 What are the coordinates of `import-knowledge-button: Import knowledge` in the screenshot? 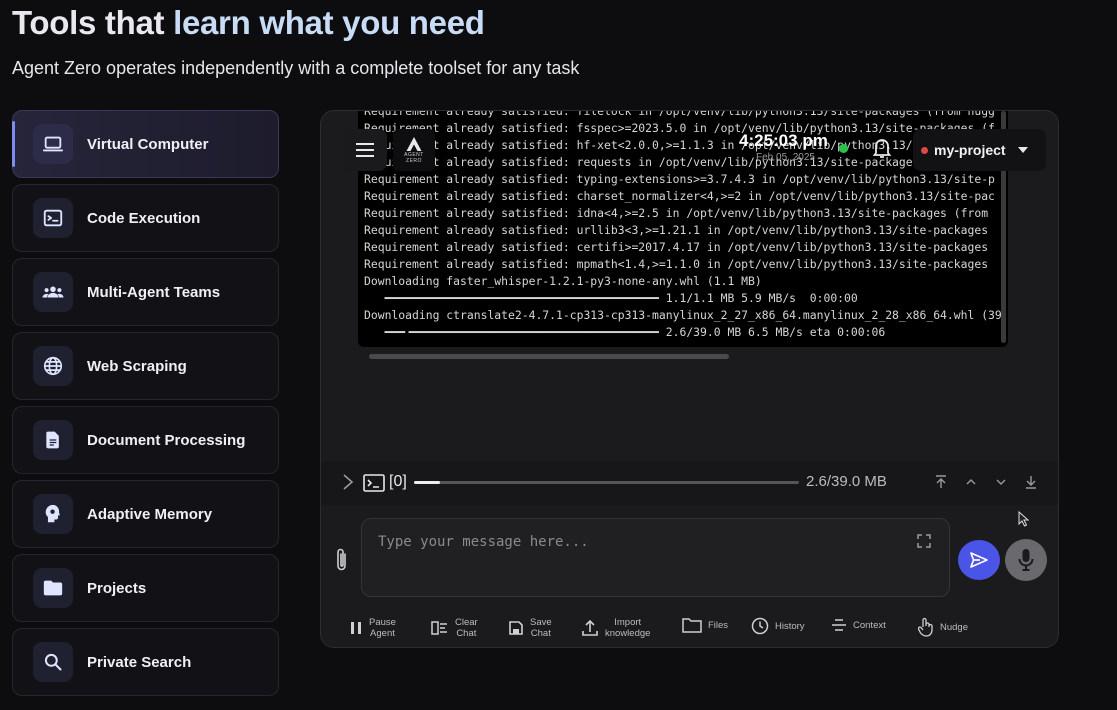 It's located at (615, 628).